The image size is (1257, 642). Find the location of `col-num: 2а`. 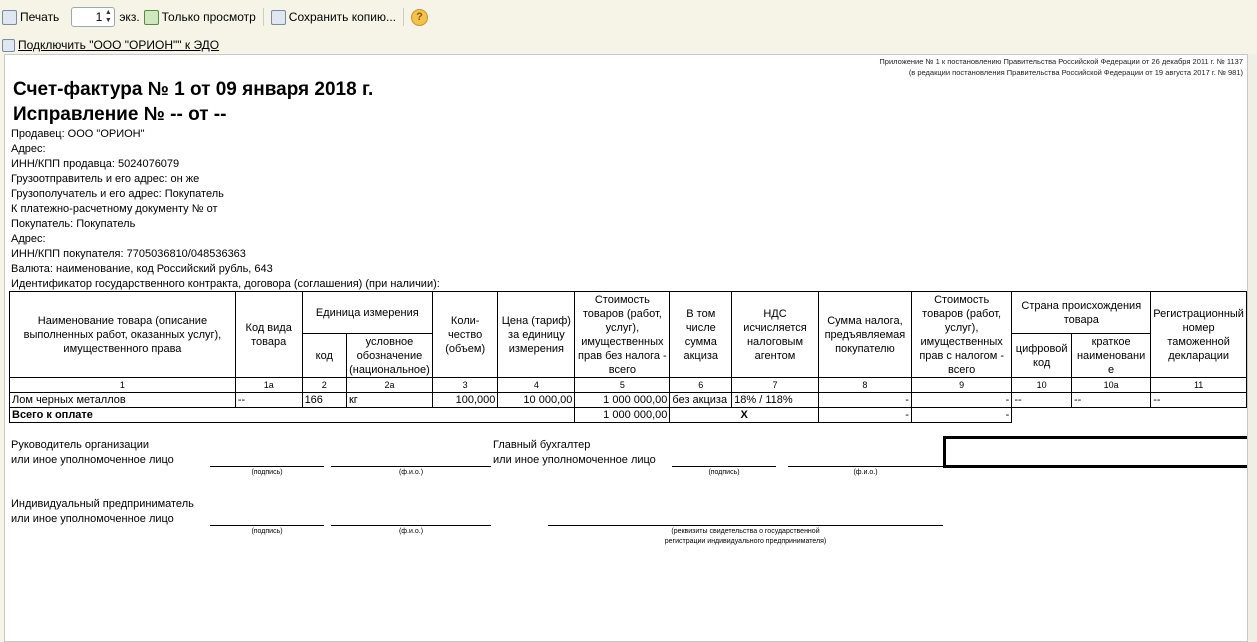

col-num: 2а is located at coordinates (389, 385).